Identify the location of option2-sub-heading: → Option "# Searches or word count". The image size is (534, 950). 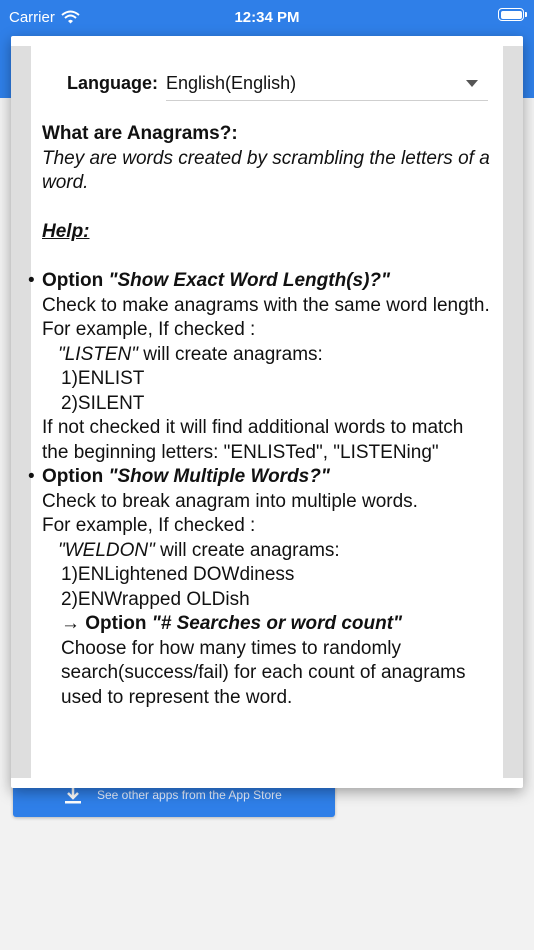
(232, 623).